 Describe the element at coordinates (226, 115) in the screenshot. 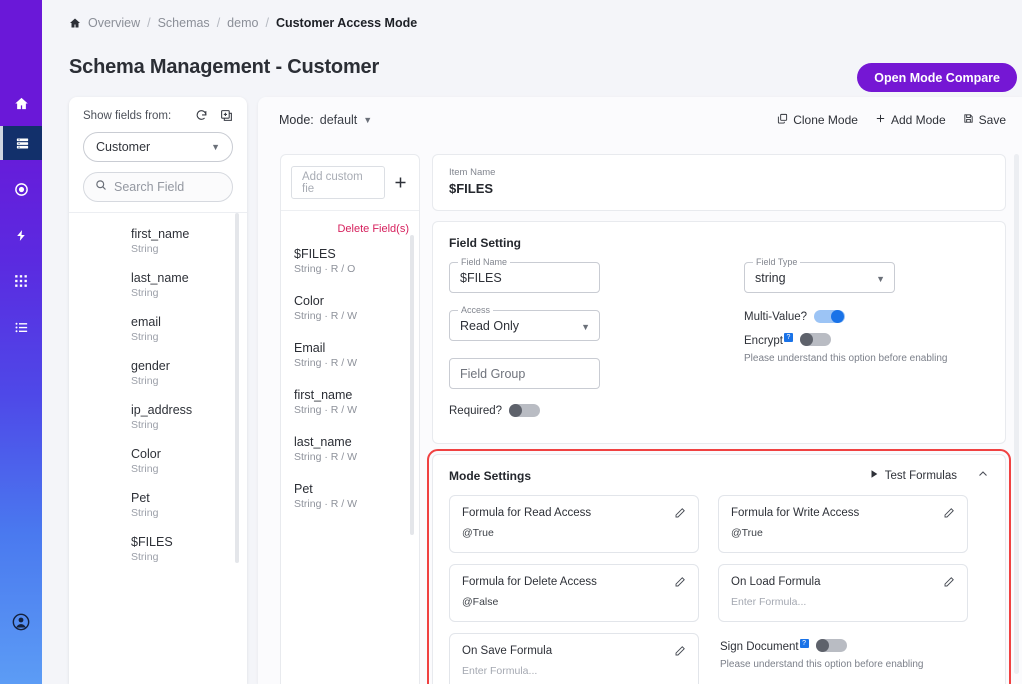

I see `duplicate-icon` at that location.